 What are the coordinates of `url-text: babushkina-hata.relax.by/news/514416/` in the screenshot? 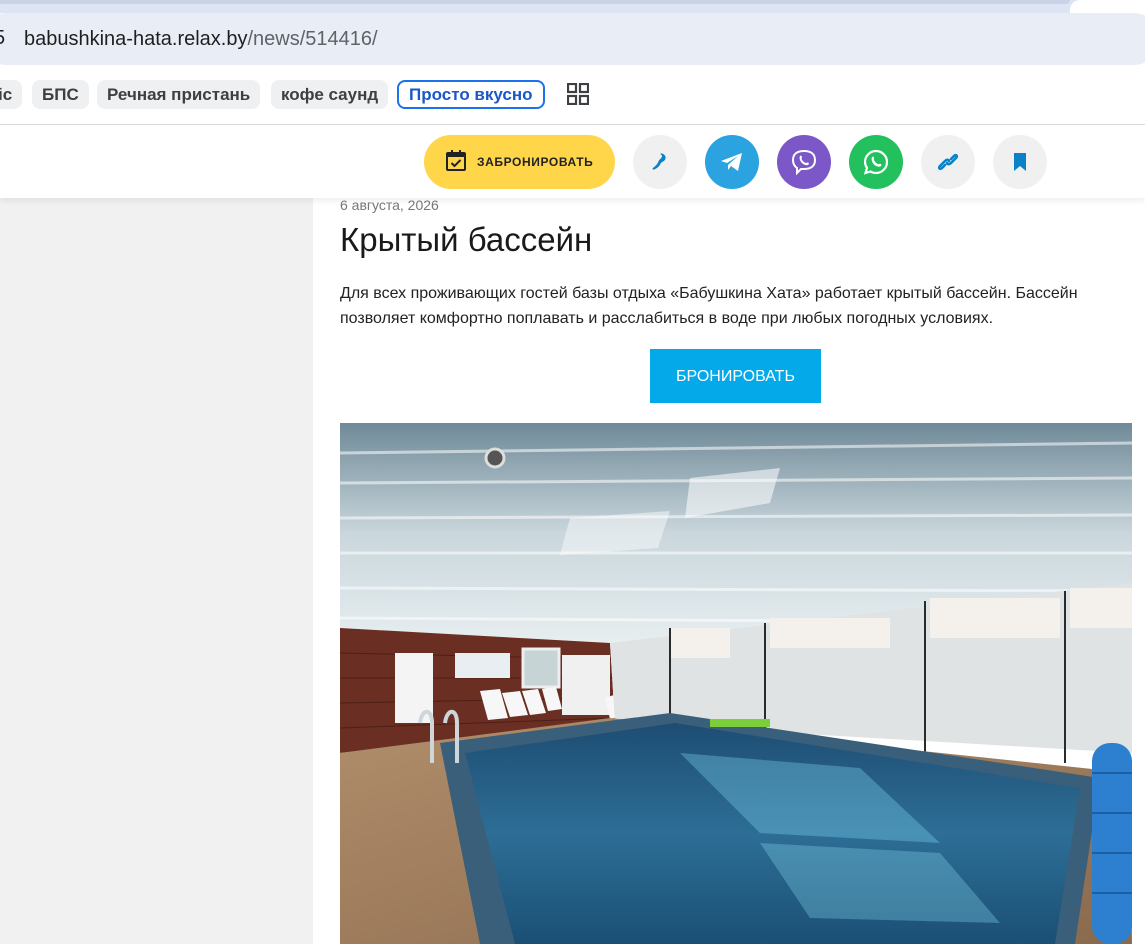 It's located at (201, 39).